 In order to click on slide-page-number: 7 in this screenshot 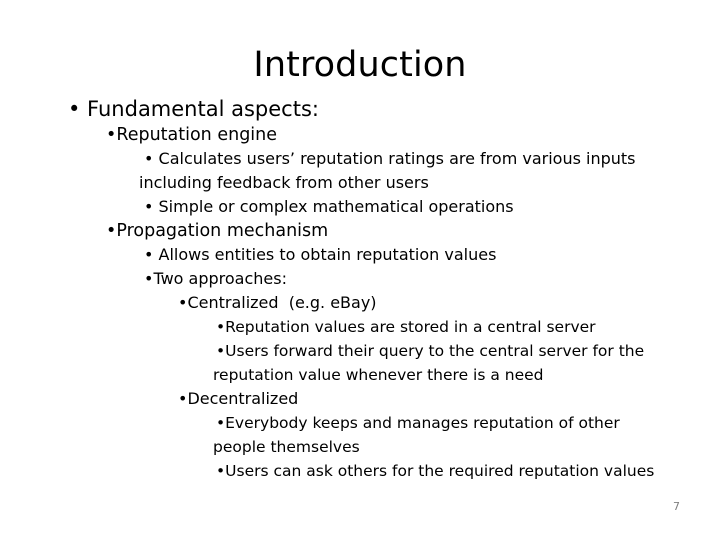, I will do `click(676, 506)`.